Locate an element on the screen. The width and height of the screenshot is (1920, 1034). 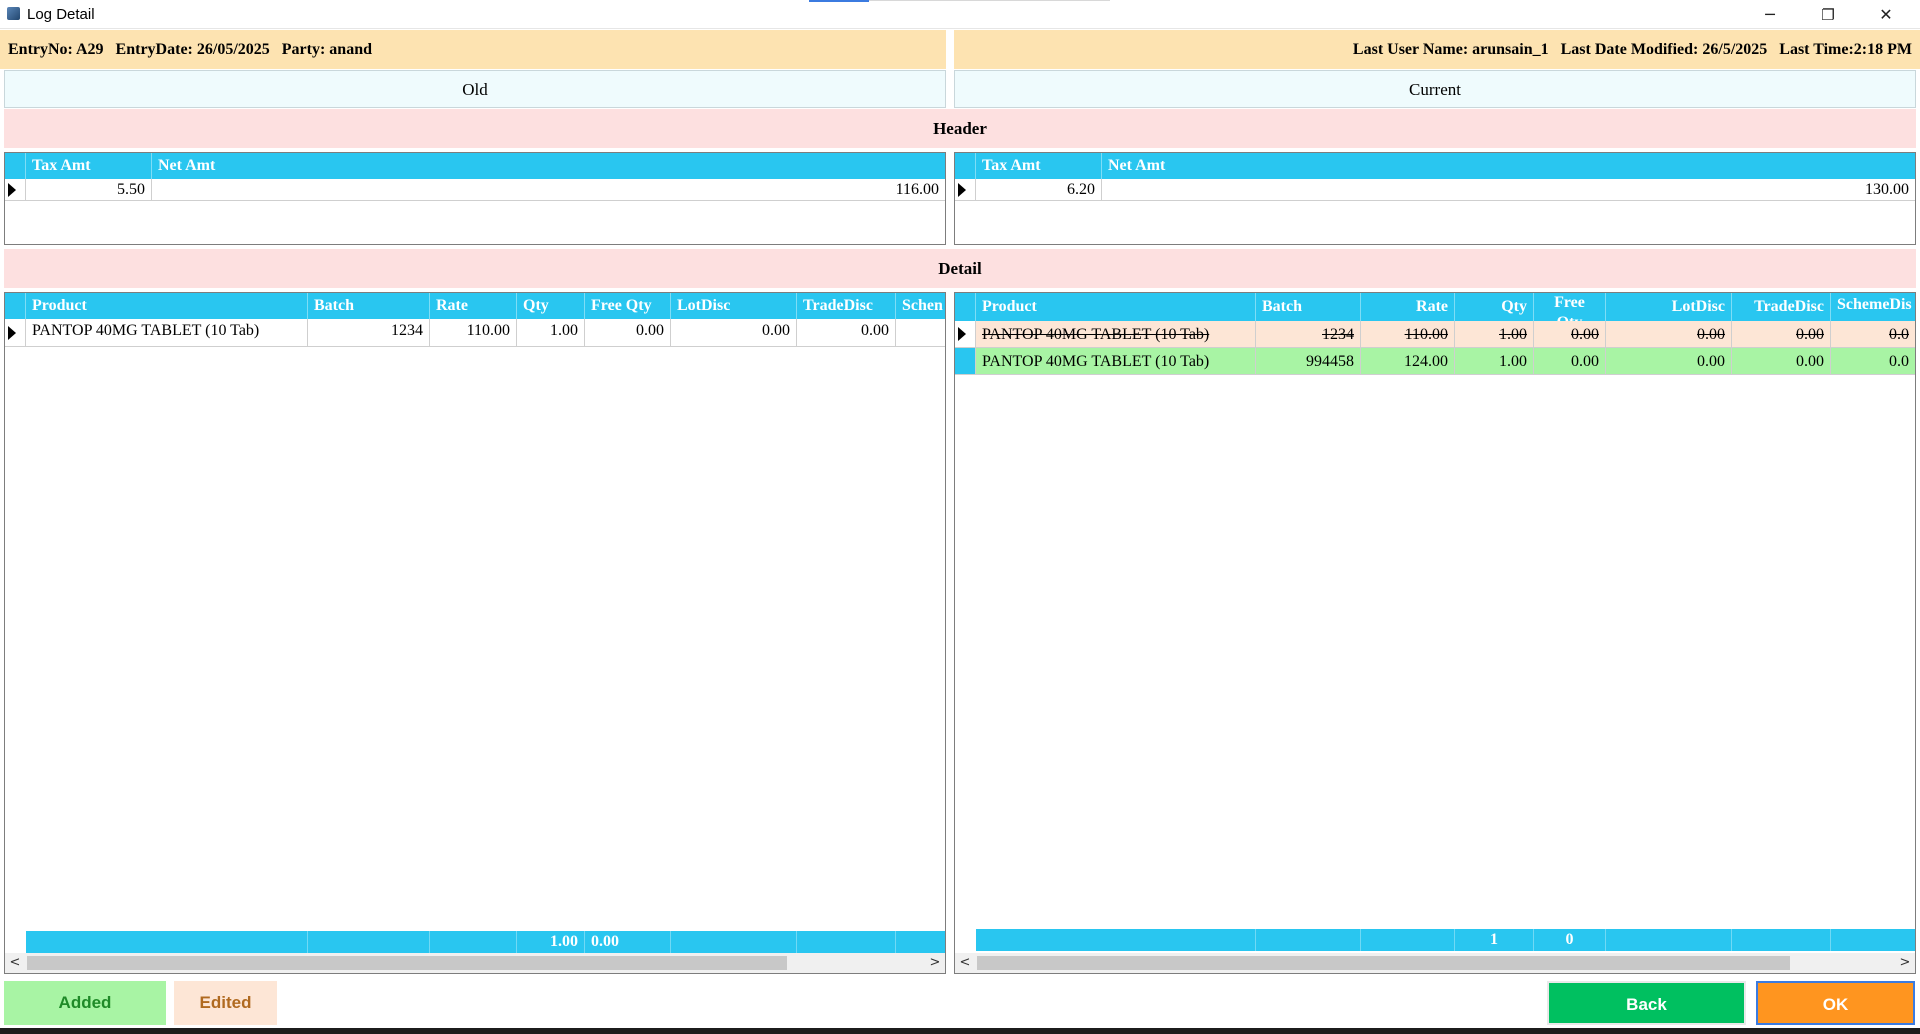
current-detail-hscrollbar: < > is located at coordinates (1435, 963).